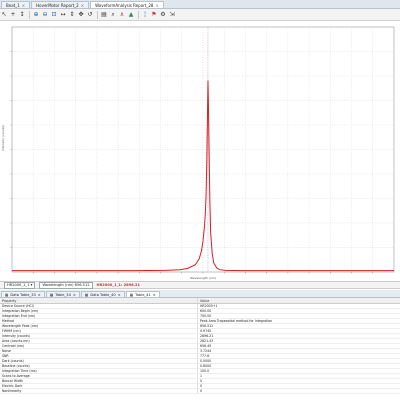 The image size is (400, 400). I want to click on dataset-selector-value: HR2000_1_1, so click(18, 285).